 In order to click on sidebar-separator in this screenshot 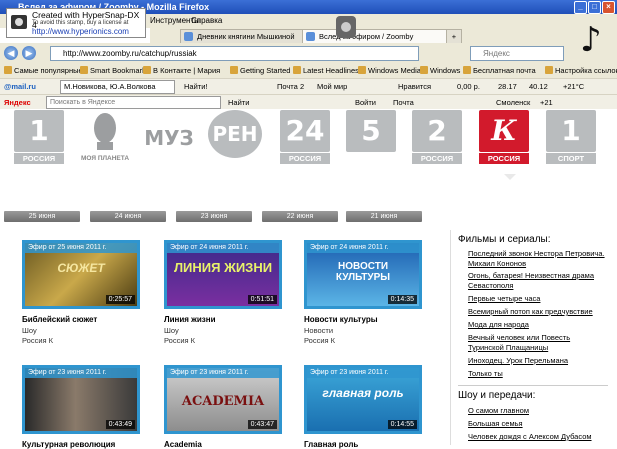, I will do `click(533, 385)`.